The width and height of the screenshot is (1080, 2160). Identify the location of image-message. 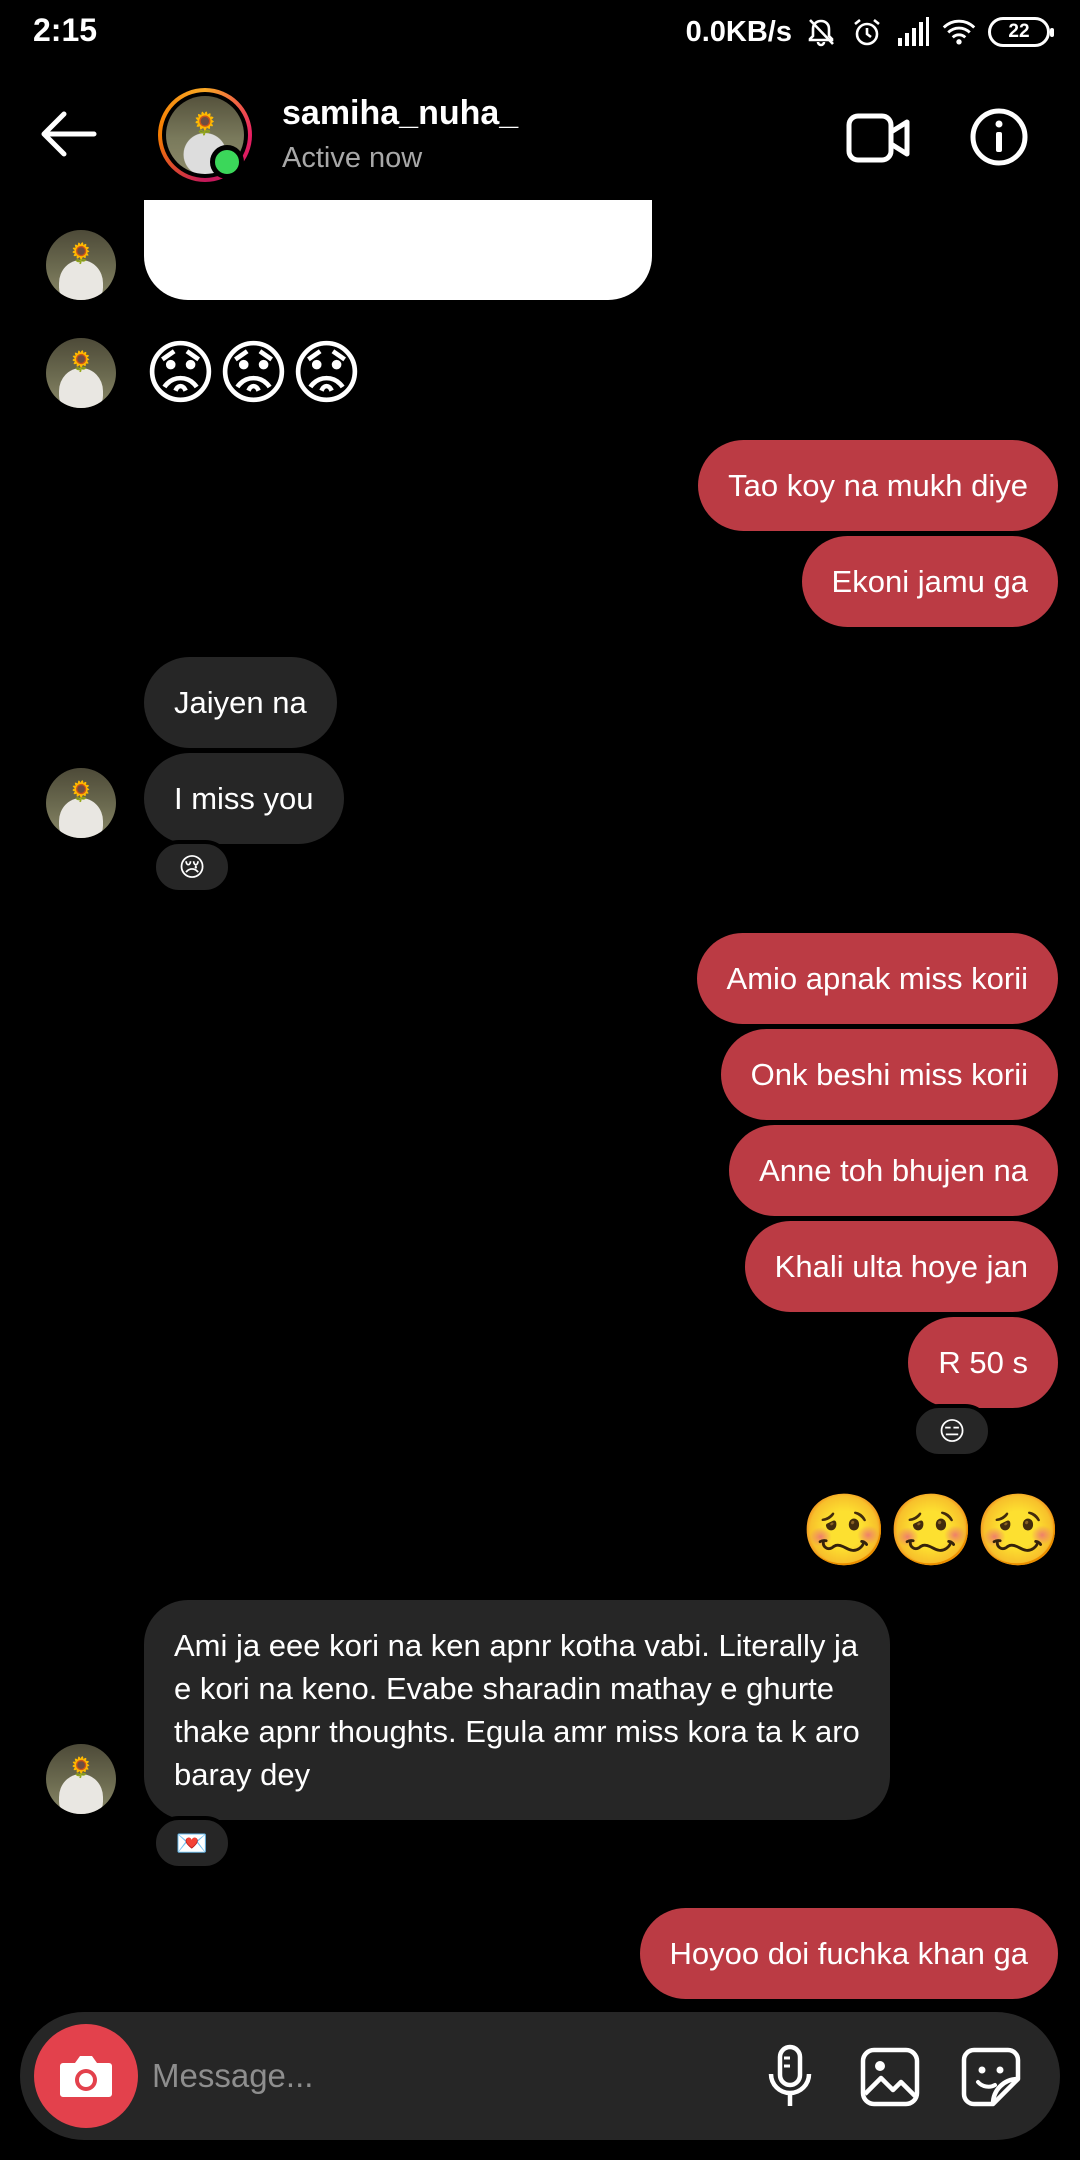
(398, 250).